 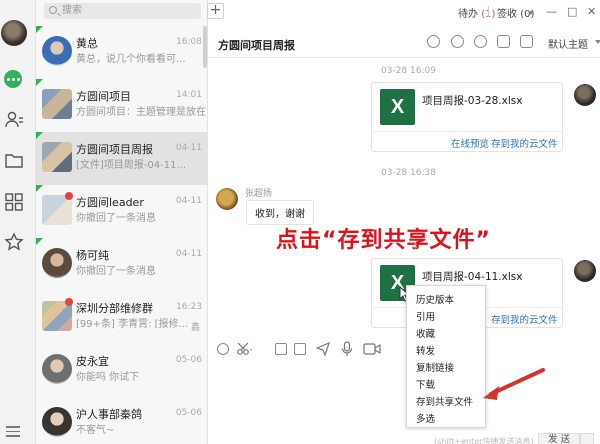 I want to click on menu-copy-link: 复制链接, so click(x=435, y=367).